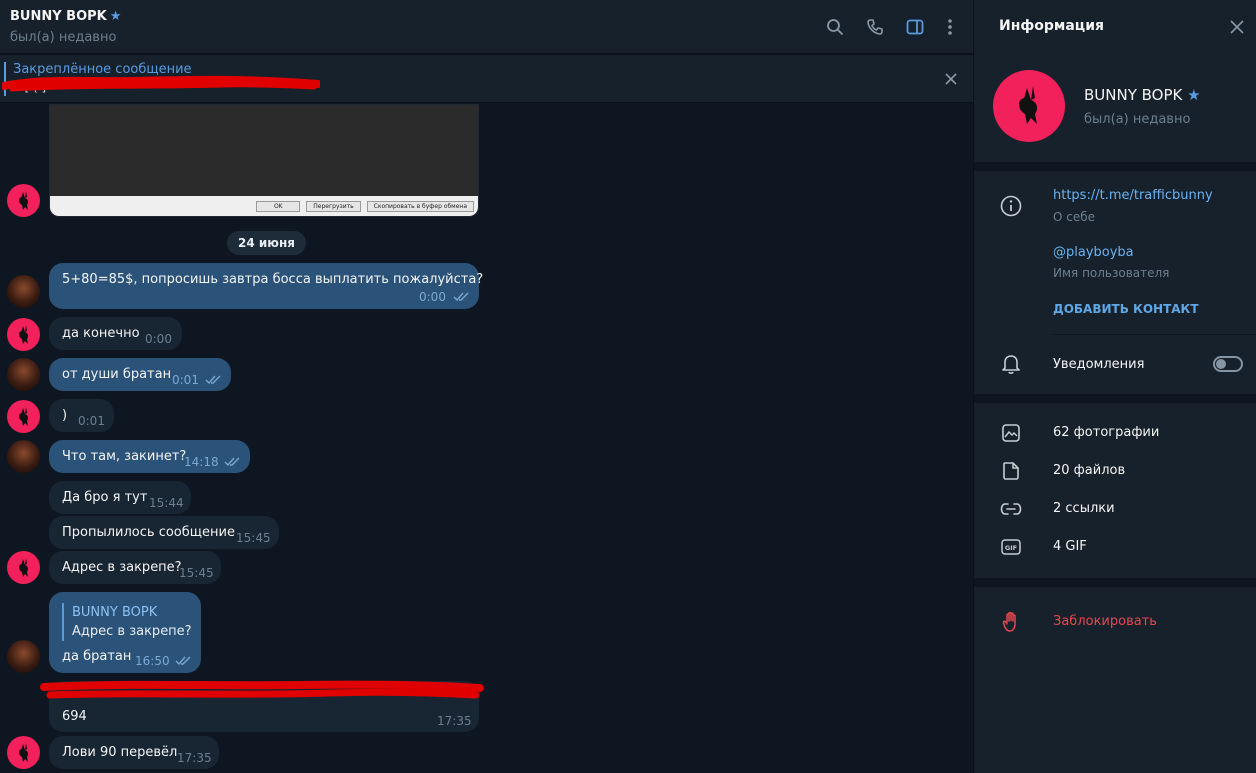 This screenshot has width=1256, height=773. I want to click on bio-link: https://t.me/trafficbunny, so click(1133, 195).